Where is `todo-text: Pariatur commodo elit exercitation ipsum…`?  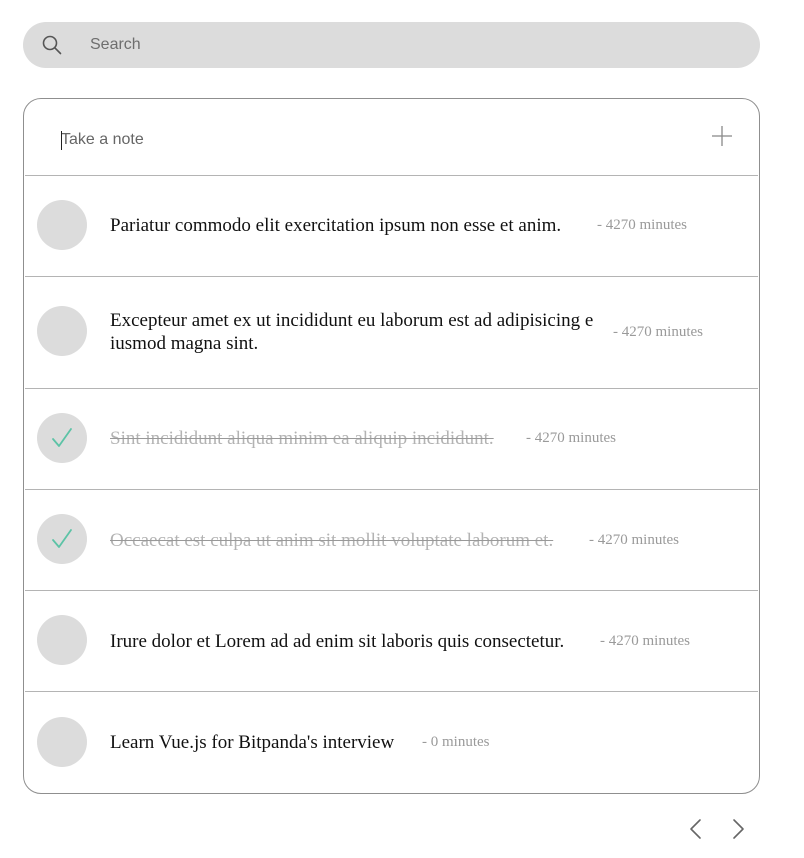
todo-text: Pariatur commodo elit exercitation ipsum… is located at coordinates (336, 225).